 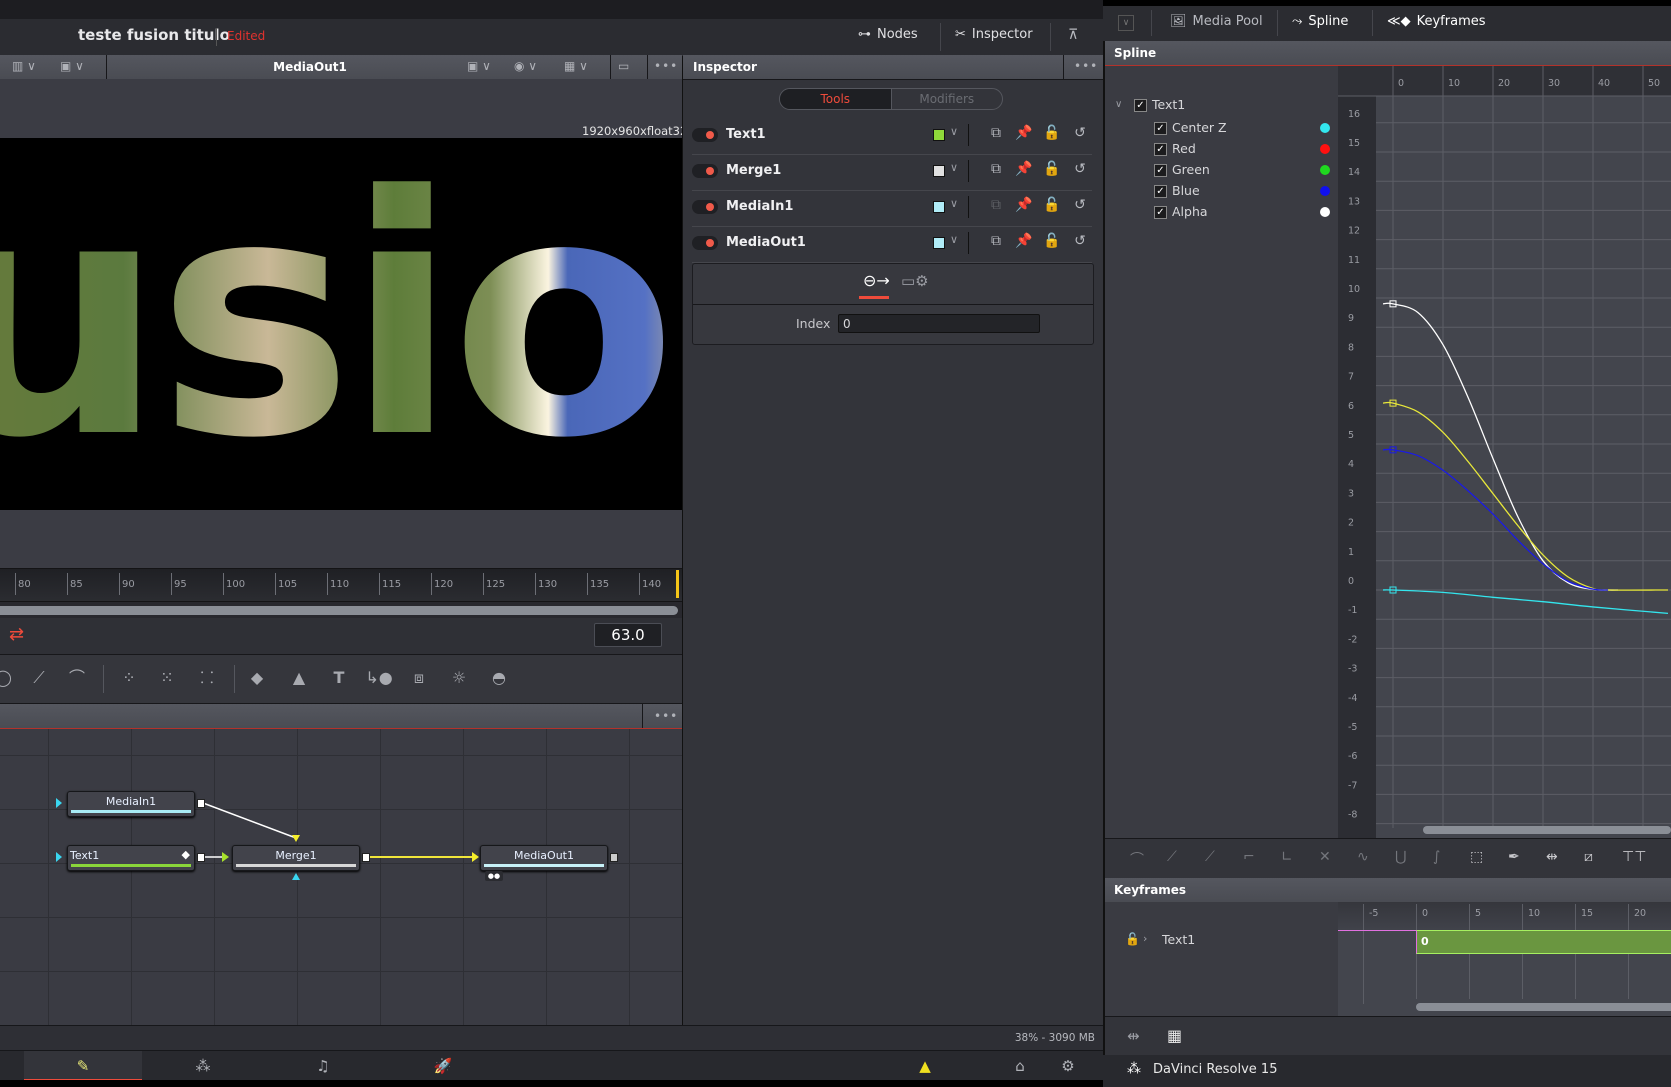 What do you see at coordinates (1068, 1066) in the screenshot?
I see `settings-gear-icon: ⚙` at bounding box center [1068, 1066].